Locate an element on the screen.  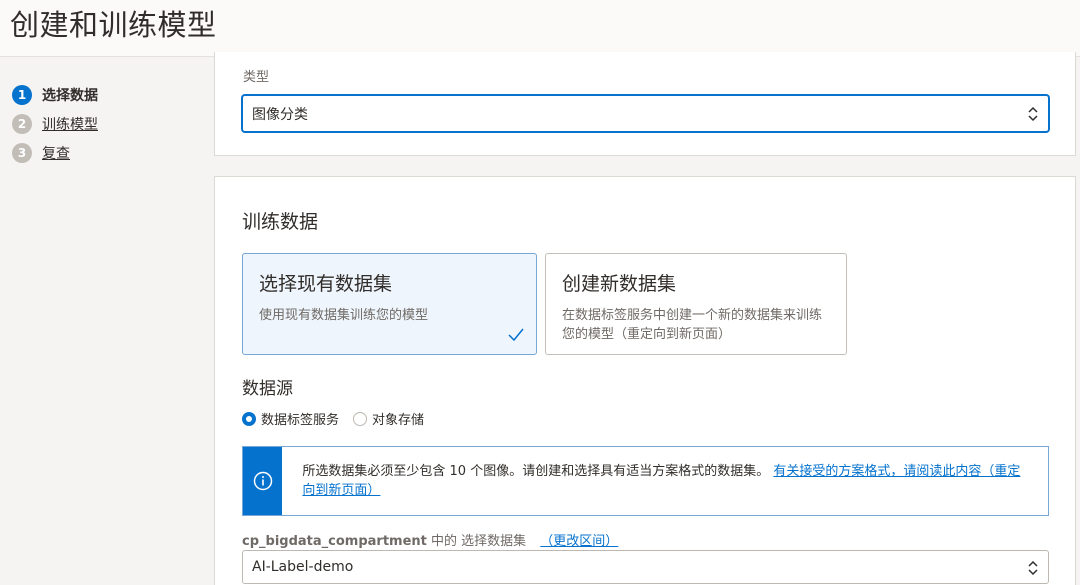
compartment-middle-text: 中的 选择数据集 is located at coordinates (476, 541).